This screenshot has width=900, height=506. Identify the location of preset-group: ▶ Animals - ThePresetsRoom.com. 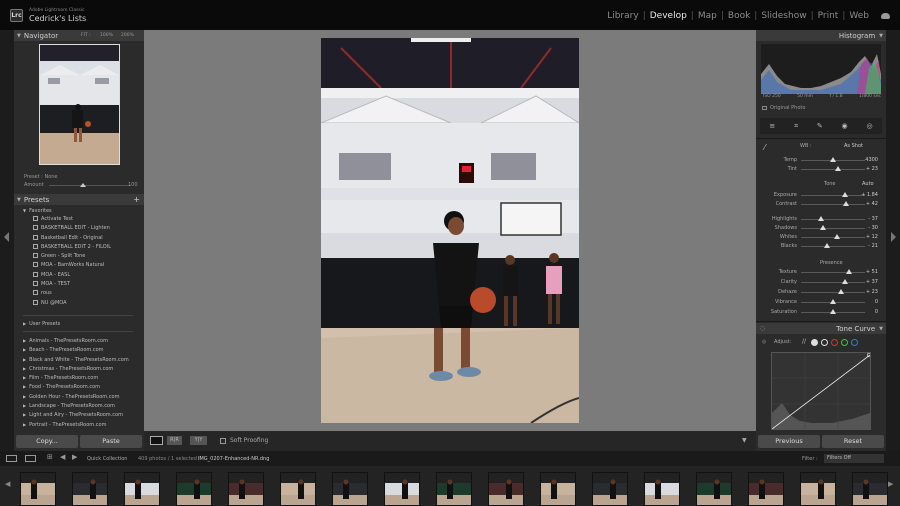
(83, 340).